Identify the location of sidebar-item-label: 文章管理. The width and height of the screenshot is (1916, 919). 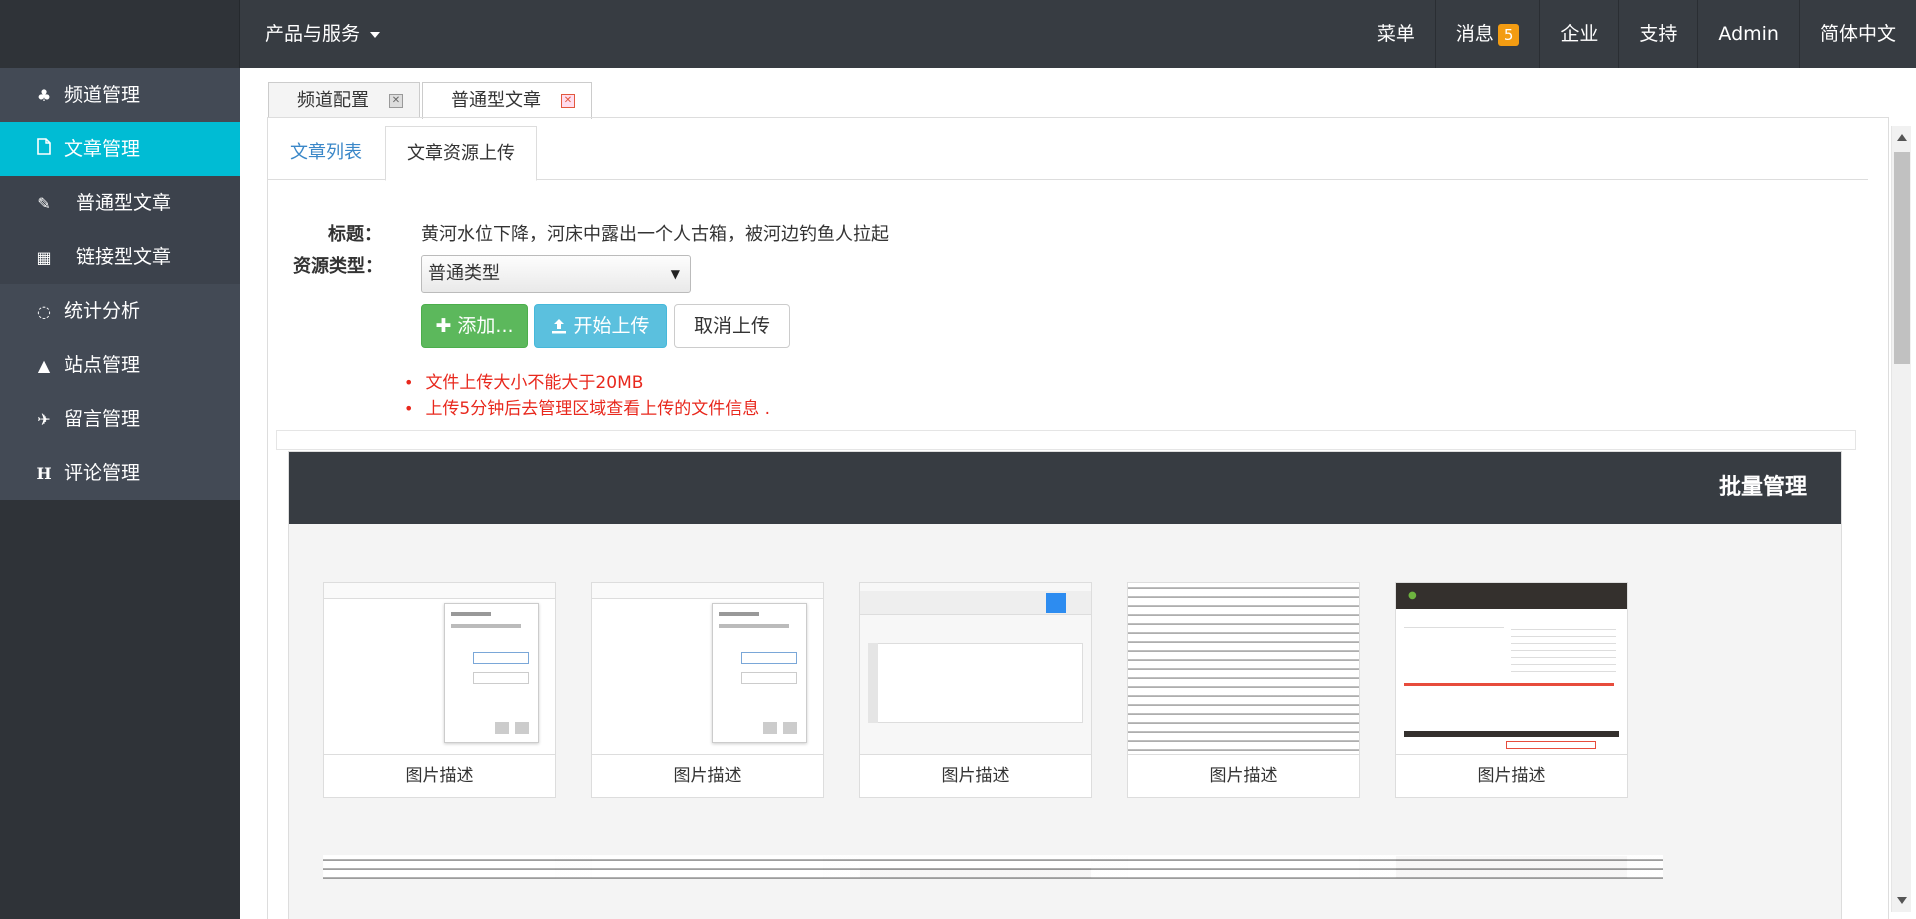
(102, 149).